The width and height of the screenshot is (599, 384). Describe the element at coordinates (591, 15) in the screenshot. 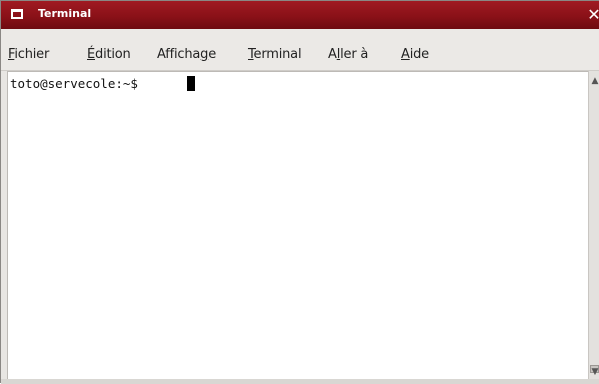

I see `close-button: ✕` at that location.